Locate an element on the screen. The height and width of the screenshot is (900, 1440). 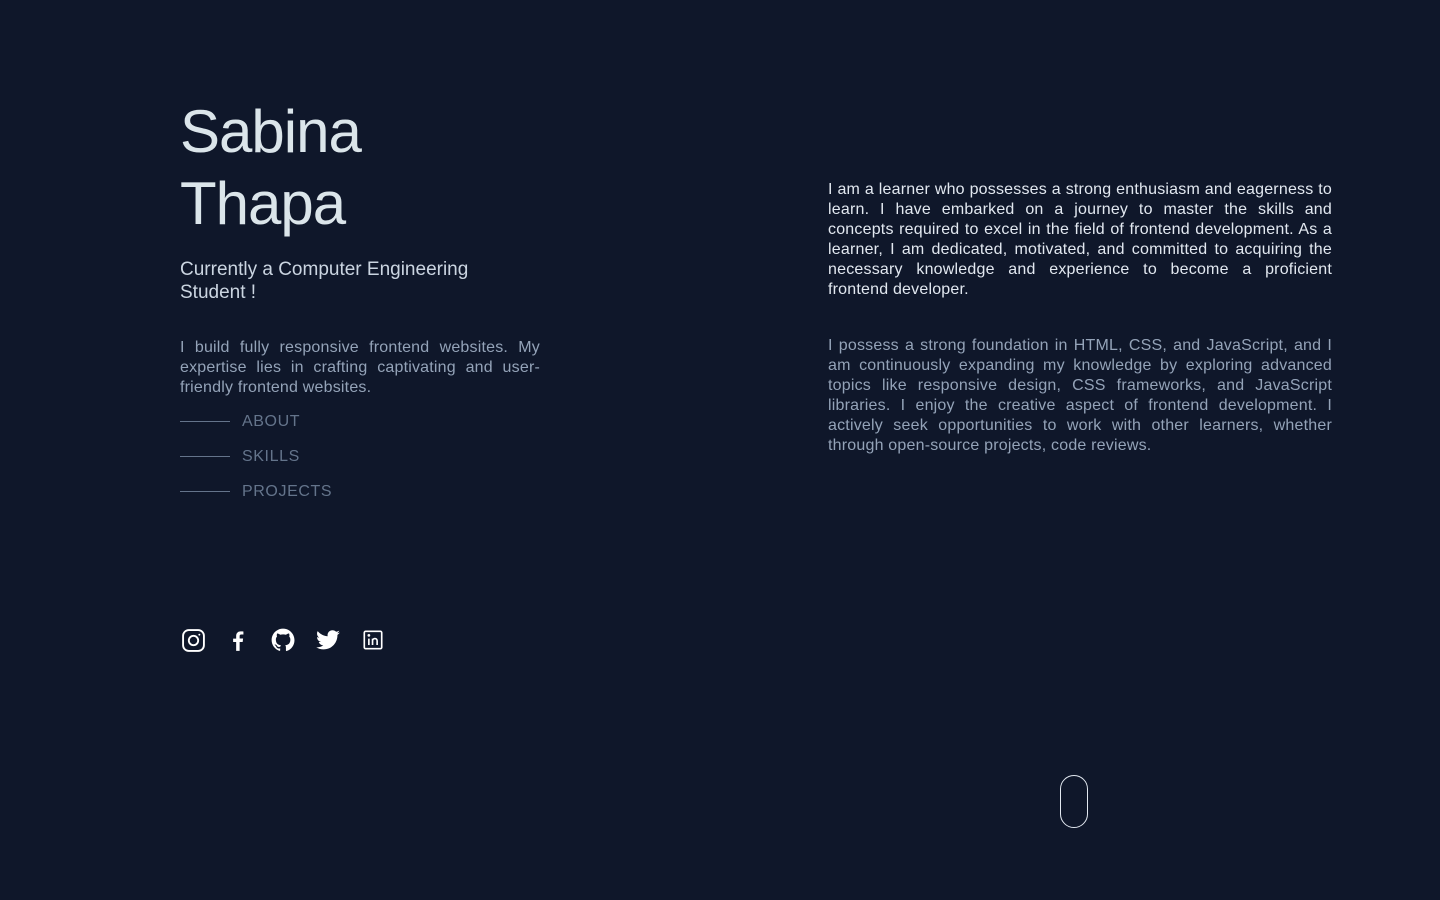
twitter-icon is located at coordinates (328, 640).